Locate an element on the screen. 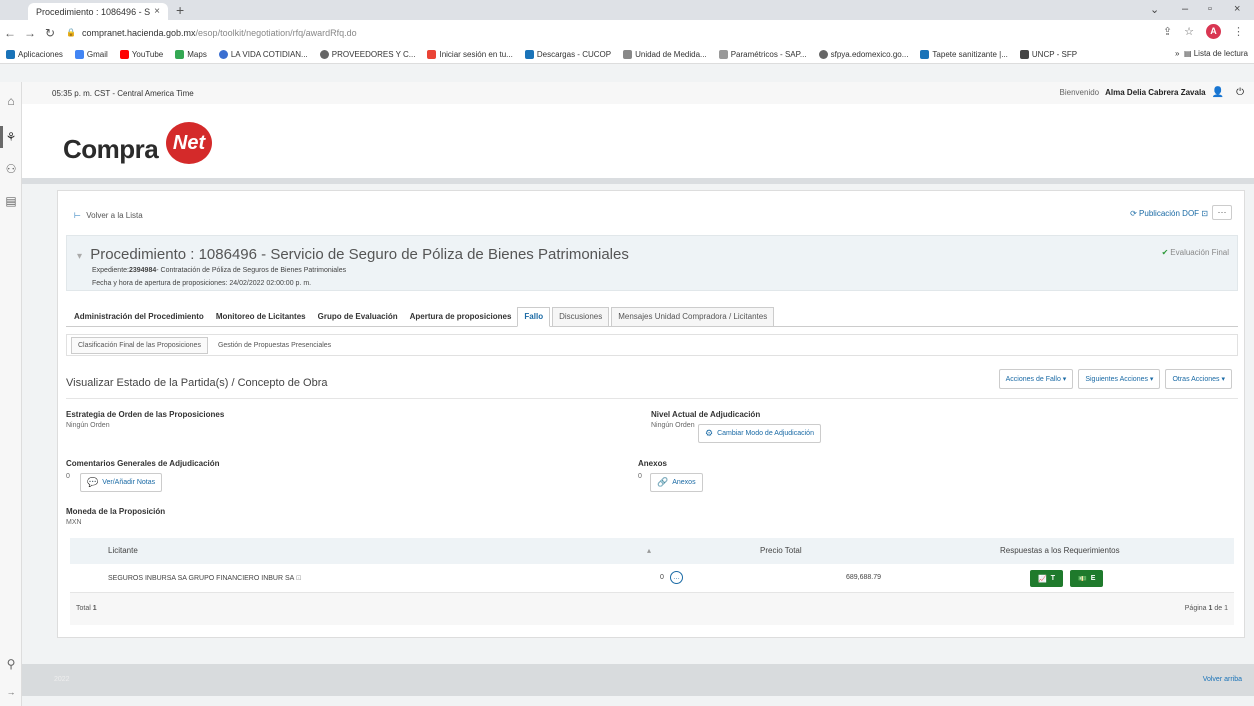 The image size is (1254, 706). tab-monitoreo: Monitoreo de Licitantes is located at coordinates (261, 319).